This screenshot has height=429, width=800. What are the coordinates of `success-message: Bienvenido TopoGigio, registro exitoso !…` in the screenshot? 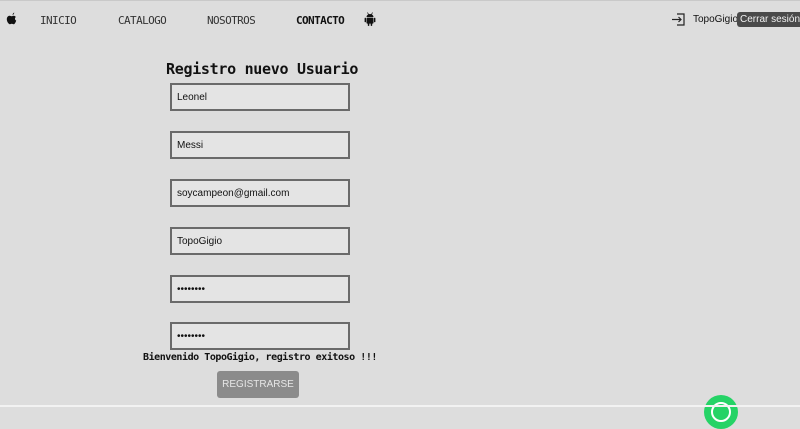 It's located at (260, 357).